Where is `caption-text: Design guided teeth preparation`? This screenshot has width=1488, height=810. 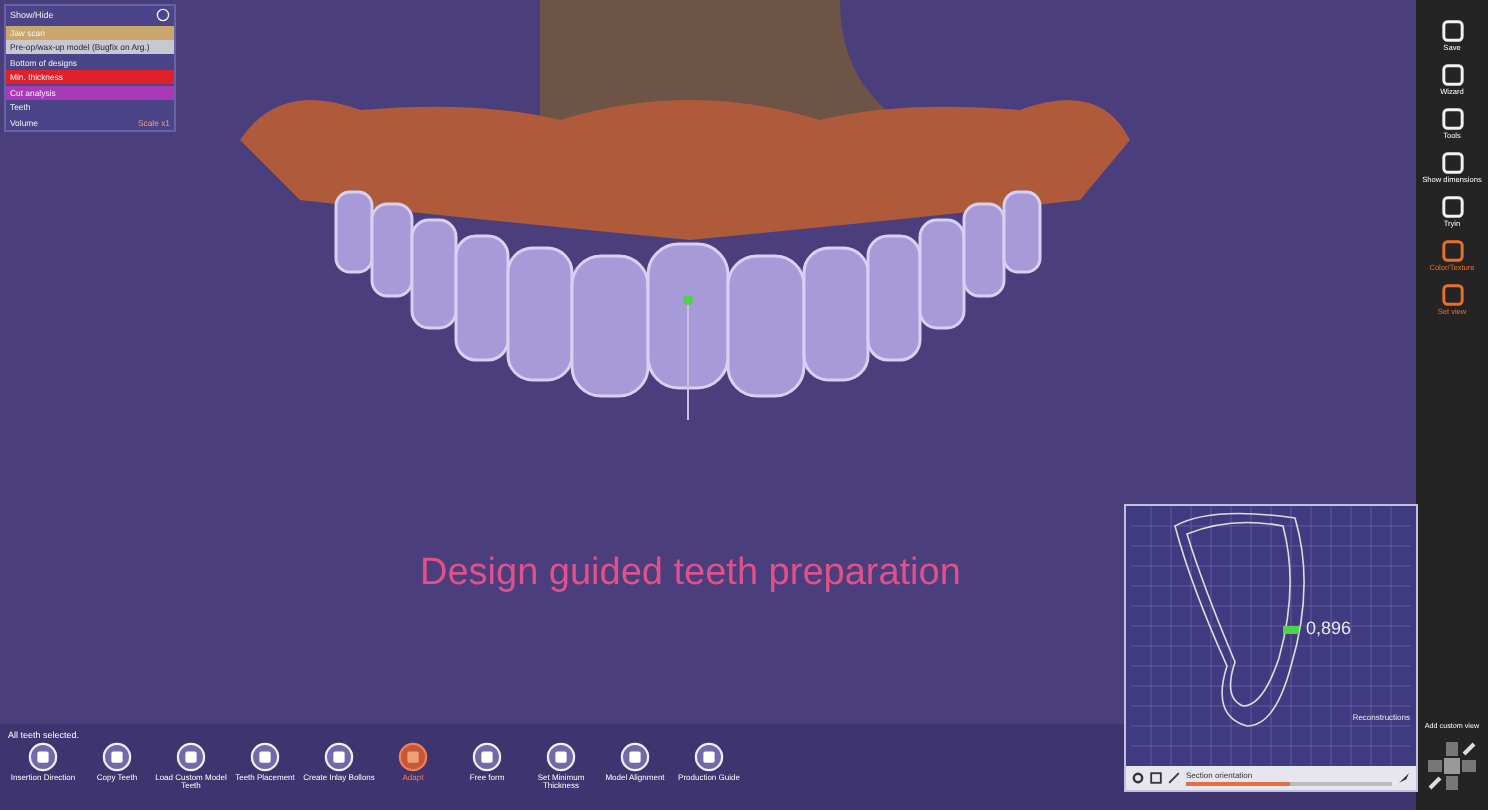 caption-text: Design guided teeth preparation is located at coordinates (690, 574).